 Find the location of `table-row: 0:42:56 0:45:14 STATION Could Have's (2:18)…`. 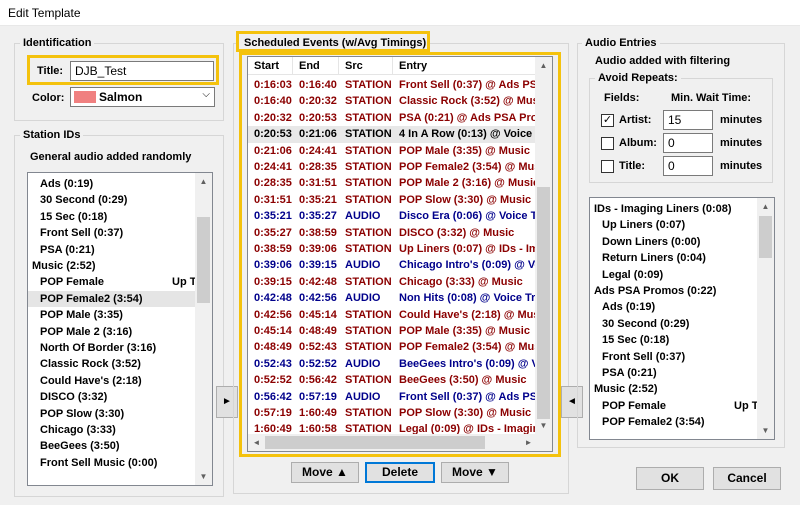

table-row: 0:42:56 0:45:14 STATION Could Have's (2:18)… is located at coordinates (392, 315).